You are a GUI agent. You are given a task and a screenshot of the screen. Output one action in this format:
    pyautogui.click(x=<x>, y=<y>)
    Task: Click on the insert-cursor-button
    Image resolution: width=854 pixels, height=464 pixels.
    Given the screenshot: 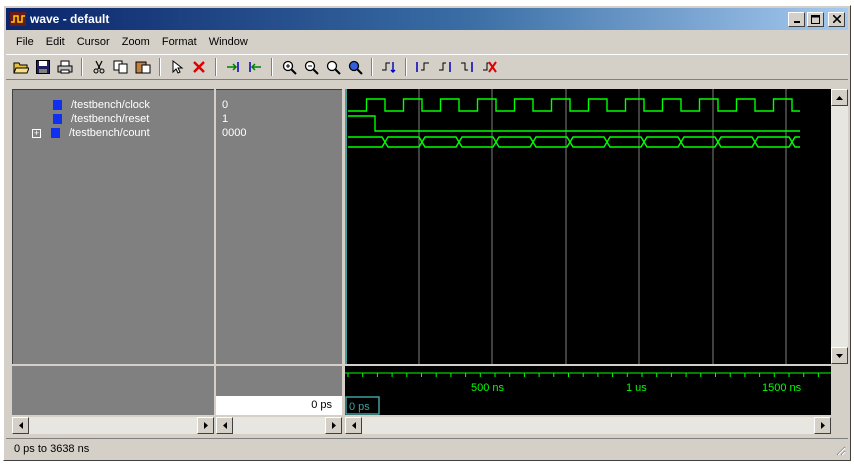 What is the action you would take?
    pyautogui.click(x=233, y=67)
    